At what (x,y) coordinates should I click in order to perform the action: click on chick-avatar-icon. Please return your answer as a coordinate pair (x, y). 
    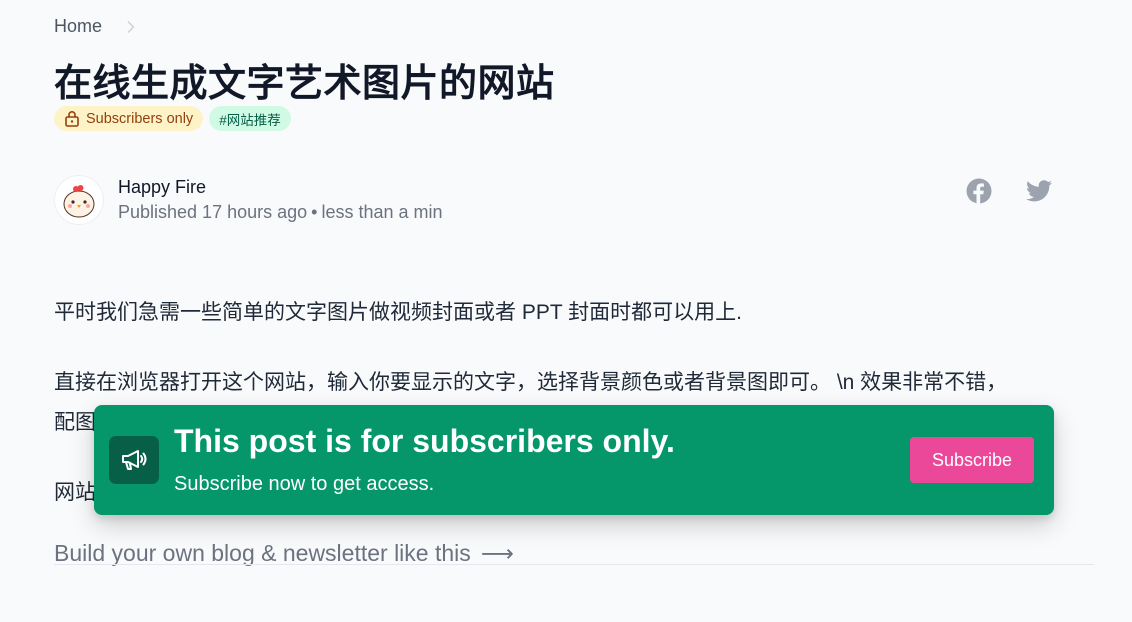
    Looking at the image, I should click on (79, 201).